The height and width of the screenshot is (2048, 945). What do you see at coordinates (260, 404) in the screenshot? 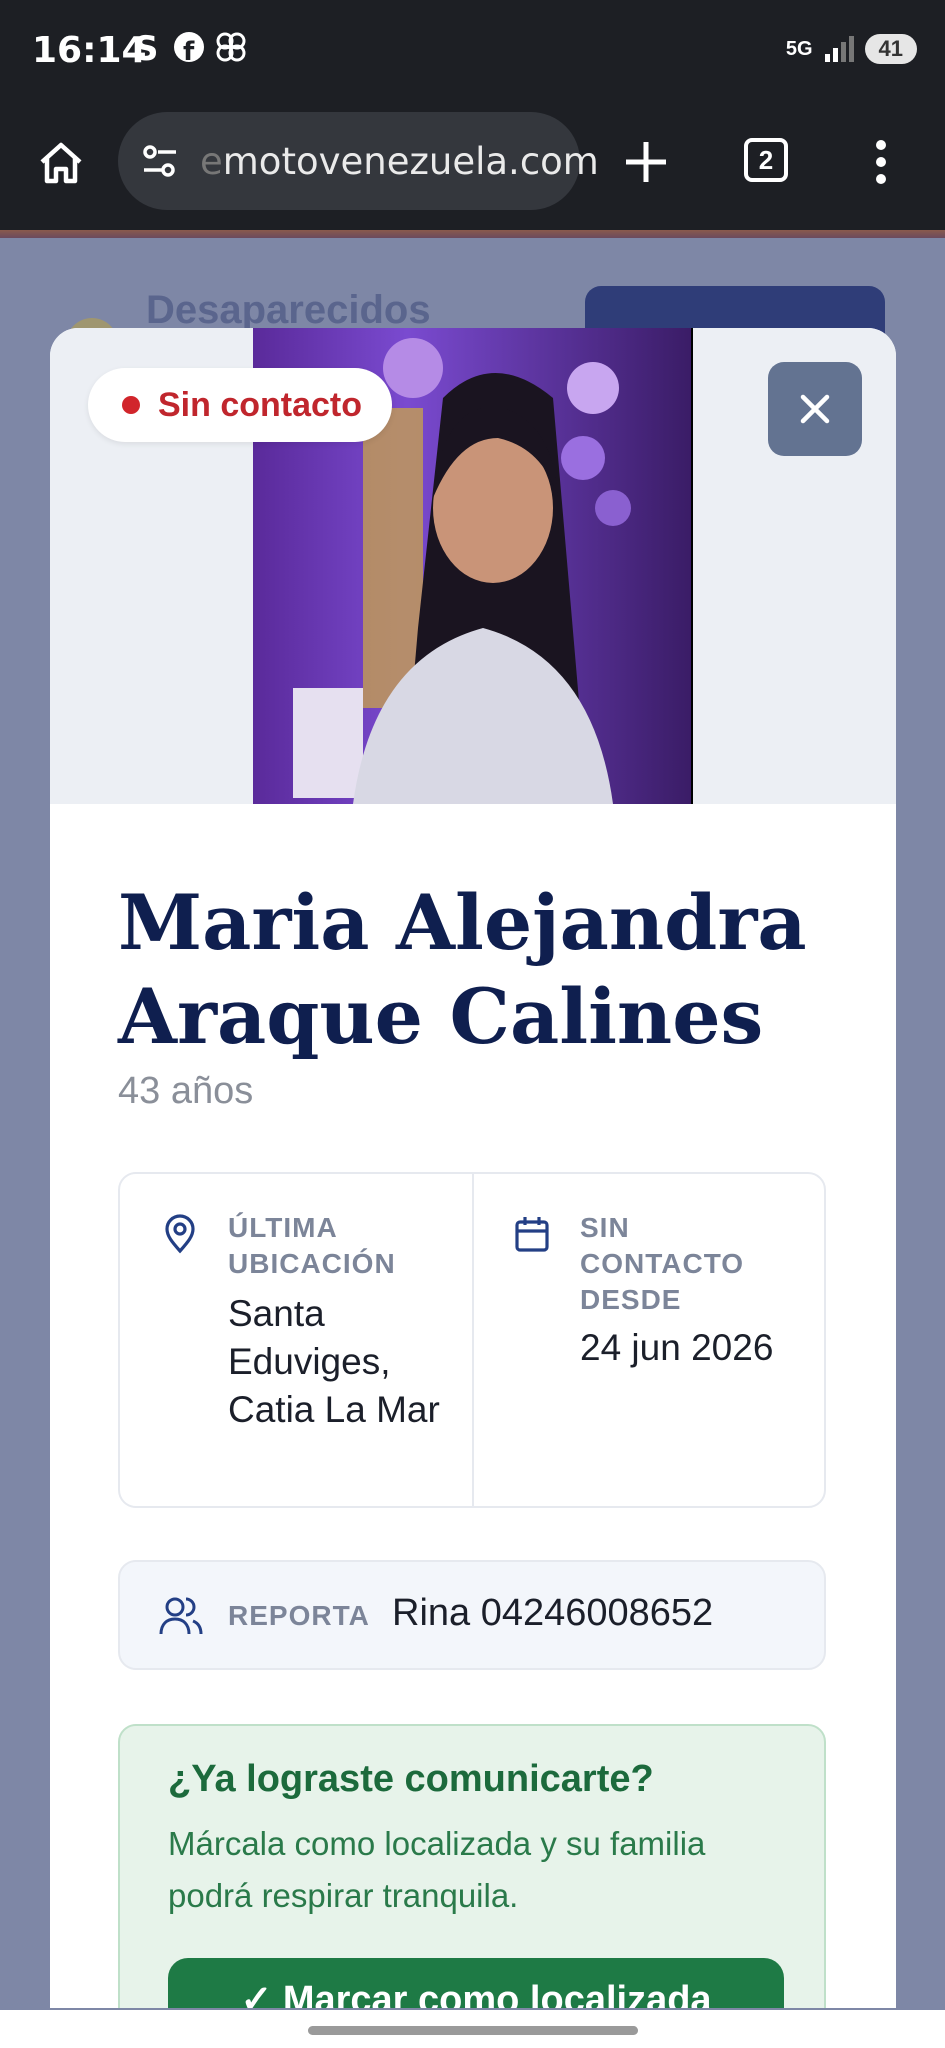
I see `status-badge-label: Sin contacto` at bounding box center [260, 404].